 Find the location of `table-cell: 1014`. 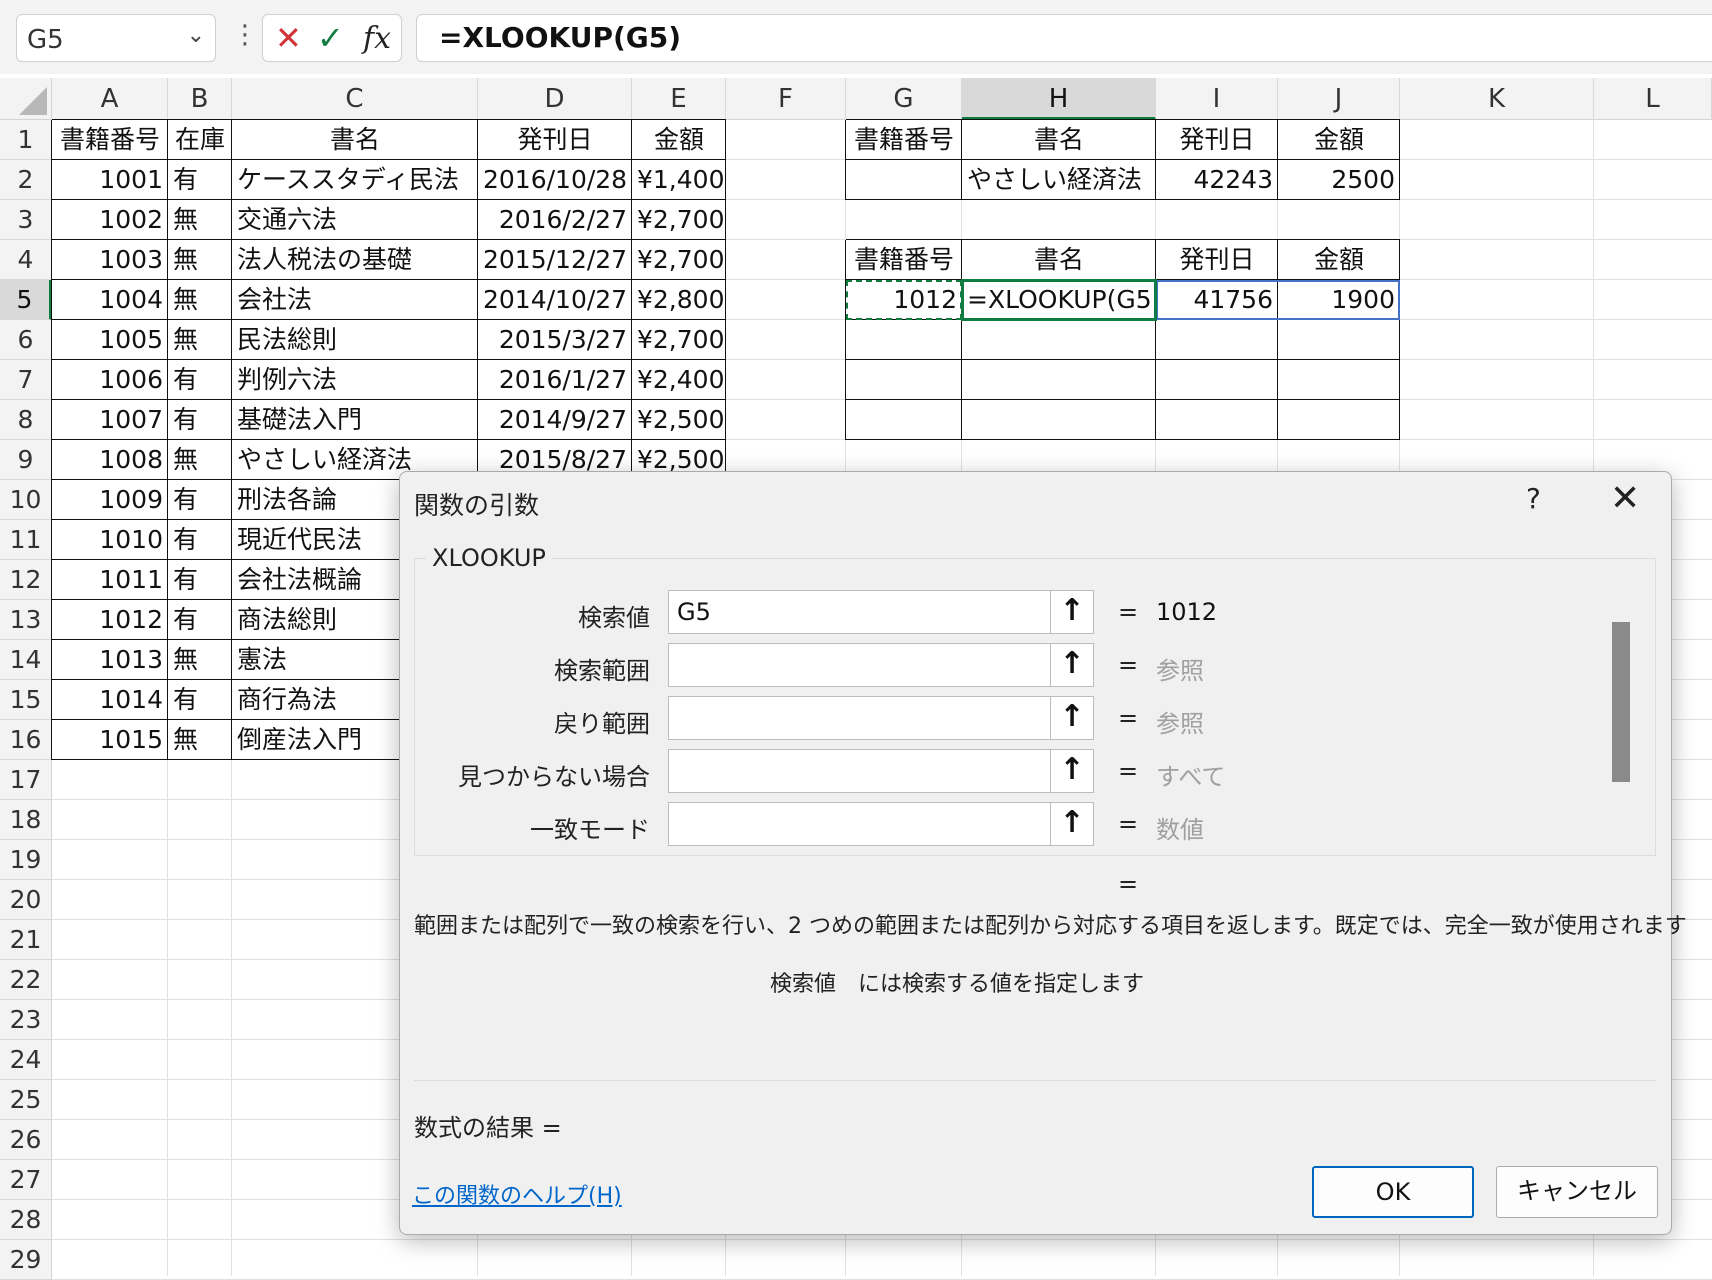

table-cell: 1014 is located at coordinates (110, 700).